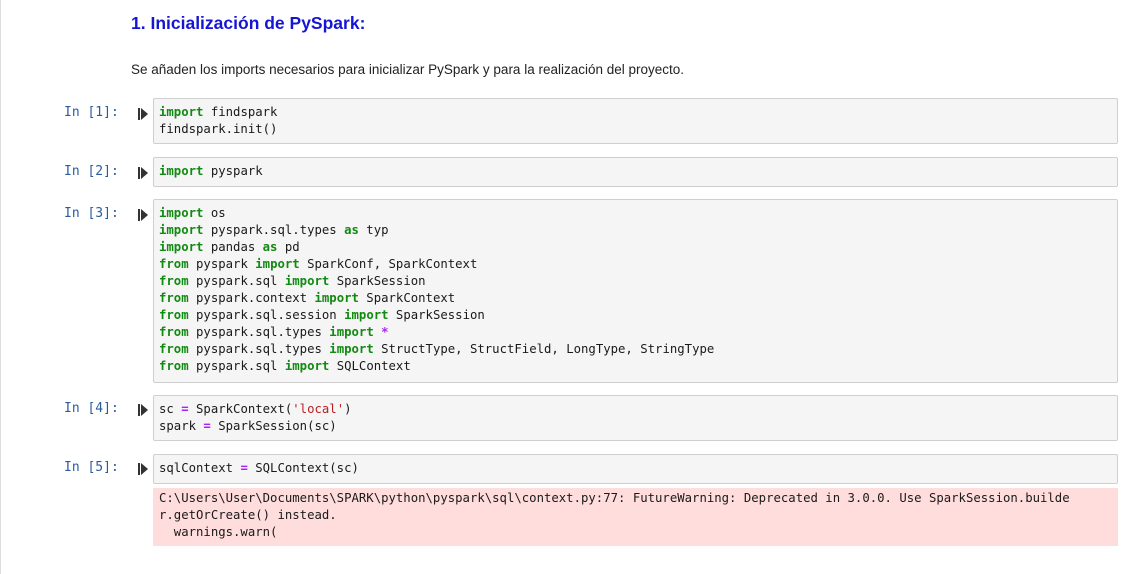 This screenshot has height=574, width=1136. I want to click on code-input: import pyspark, so click(635, 169).